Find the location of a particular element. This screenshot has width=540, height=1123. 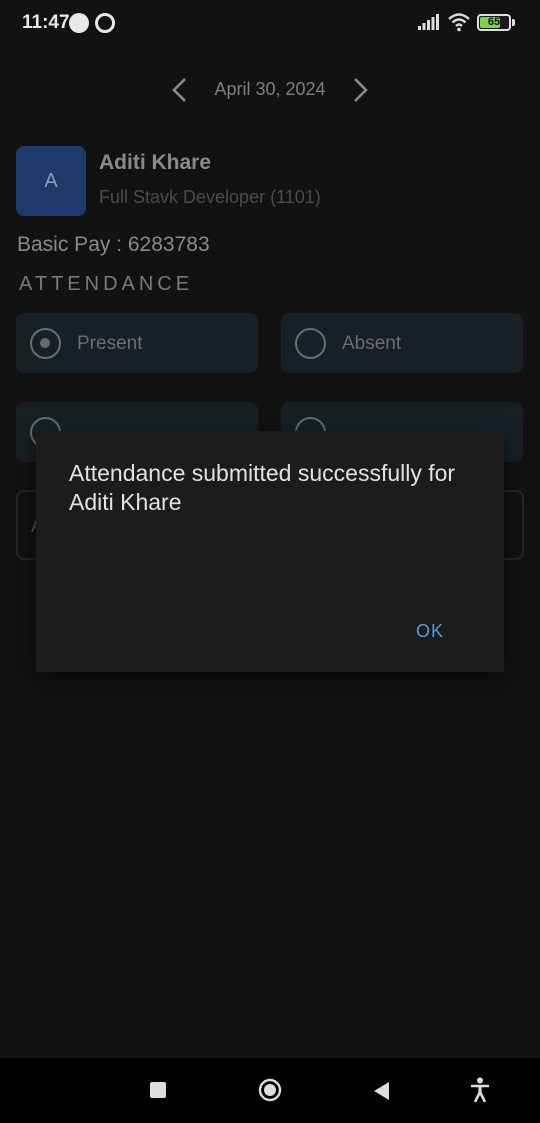

option-absent: Absent is located at coordinates (402, 343).